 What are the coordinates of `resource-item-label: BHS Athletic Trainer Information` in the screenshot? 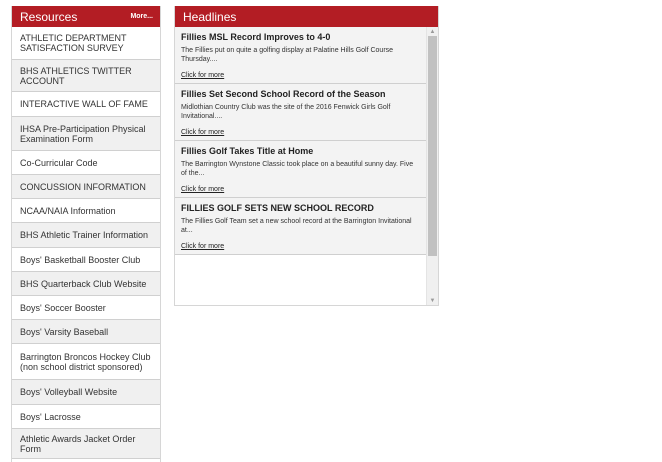 It's located at (84, 235).